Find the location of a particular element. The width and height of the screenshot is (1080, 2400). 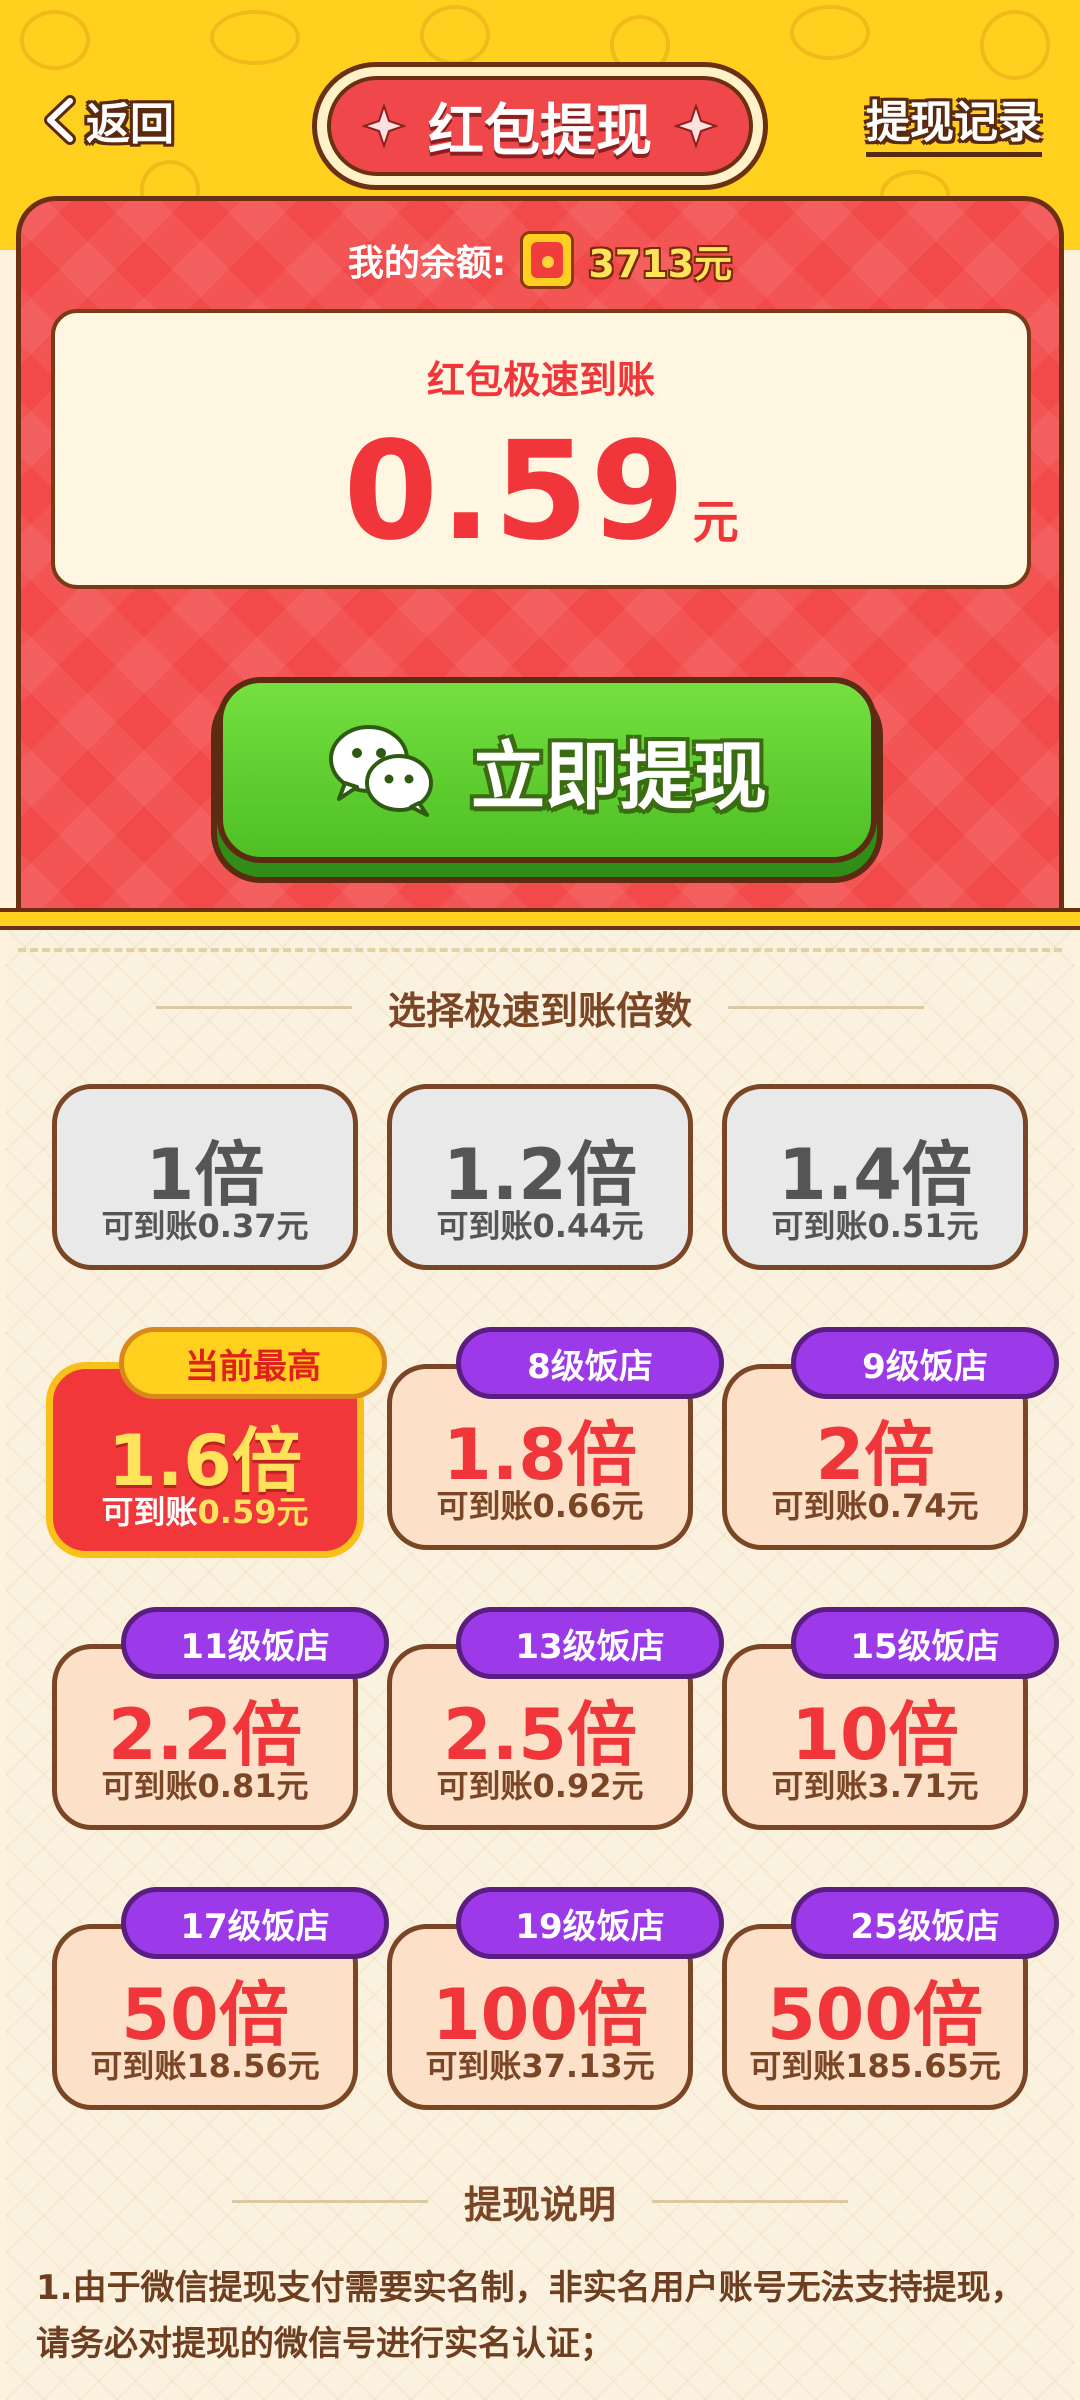

red-packet-icon is located at coordinates (547, 260).